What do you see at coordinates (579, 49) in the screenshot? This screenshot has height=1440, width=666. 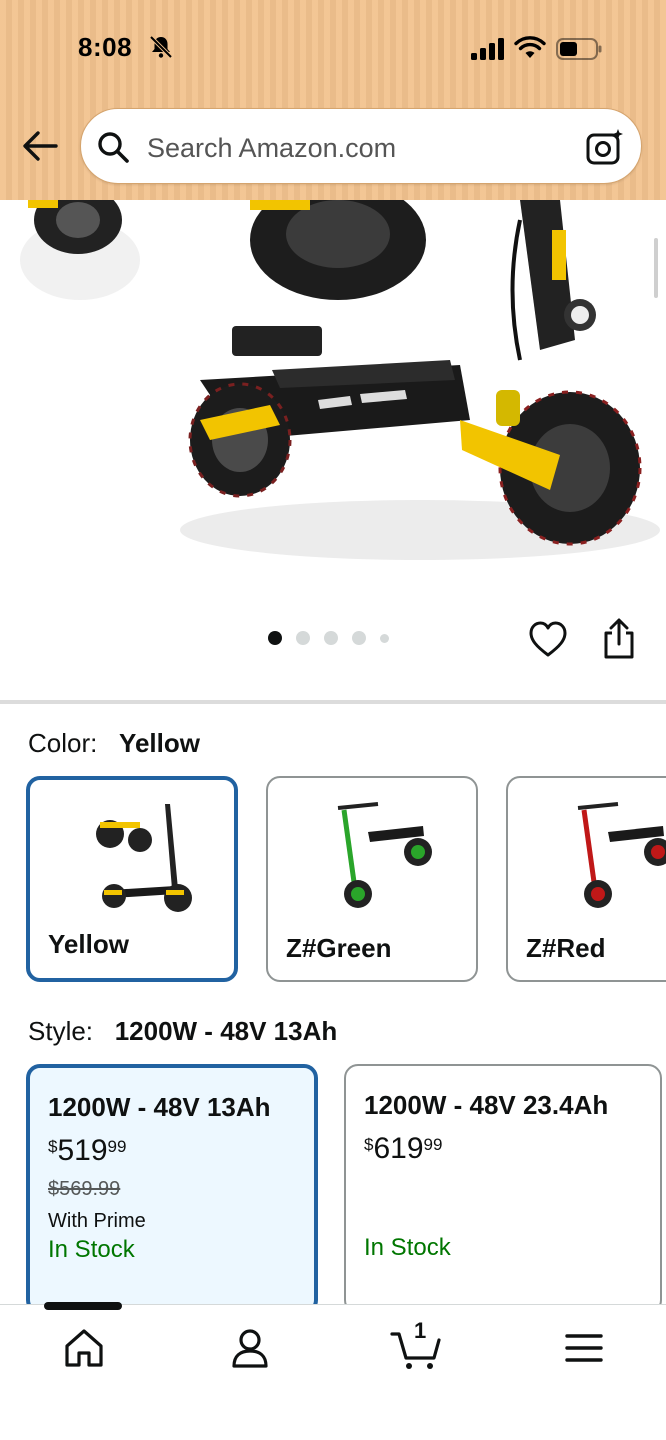 I see `battery-icon` at bounding box center [579, 49].